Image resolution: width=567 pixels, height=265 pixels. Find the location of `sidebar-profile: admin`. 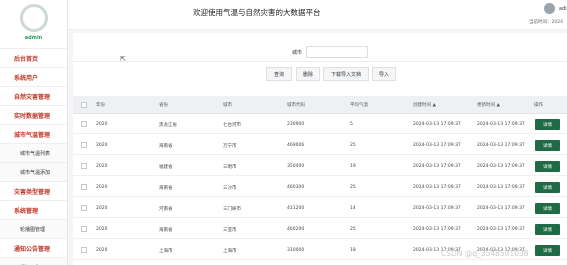

sidebar-profile: admin is located at coordinates (33, 24).